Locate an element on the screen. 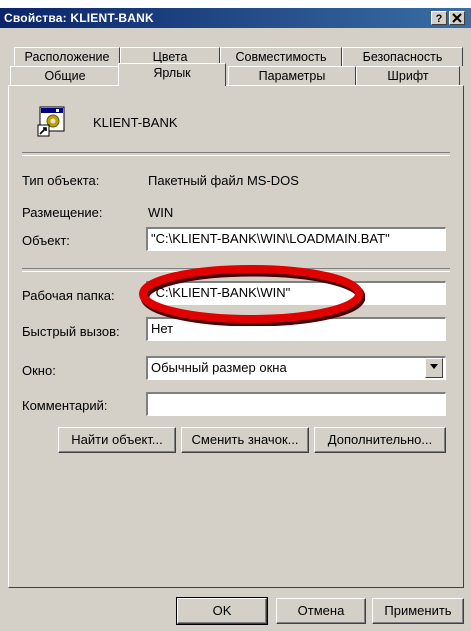 The image size is (471, 631). comment-field is located at coordinates (296, 404).